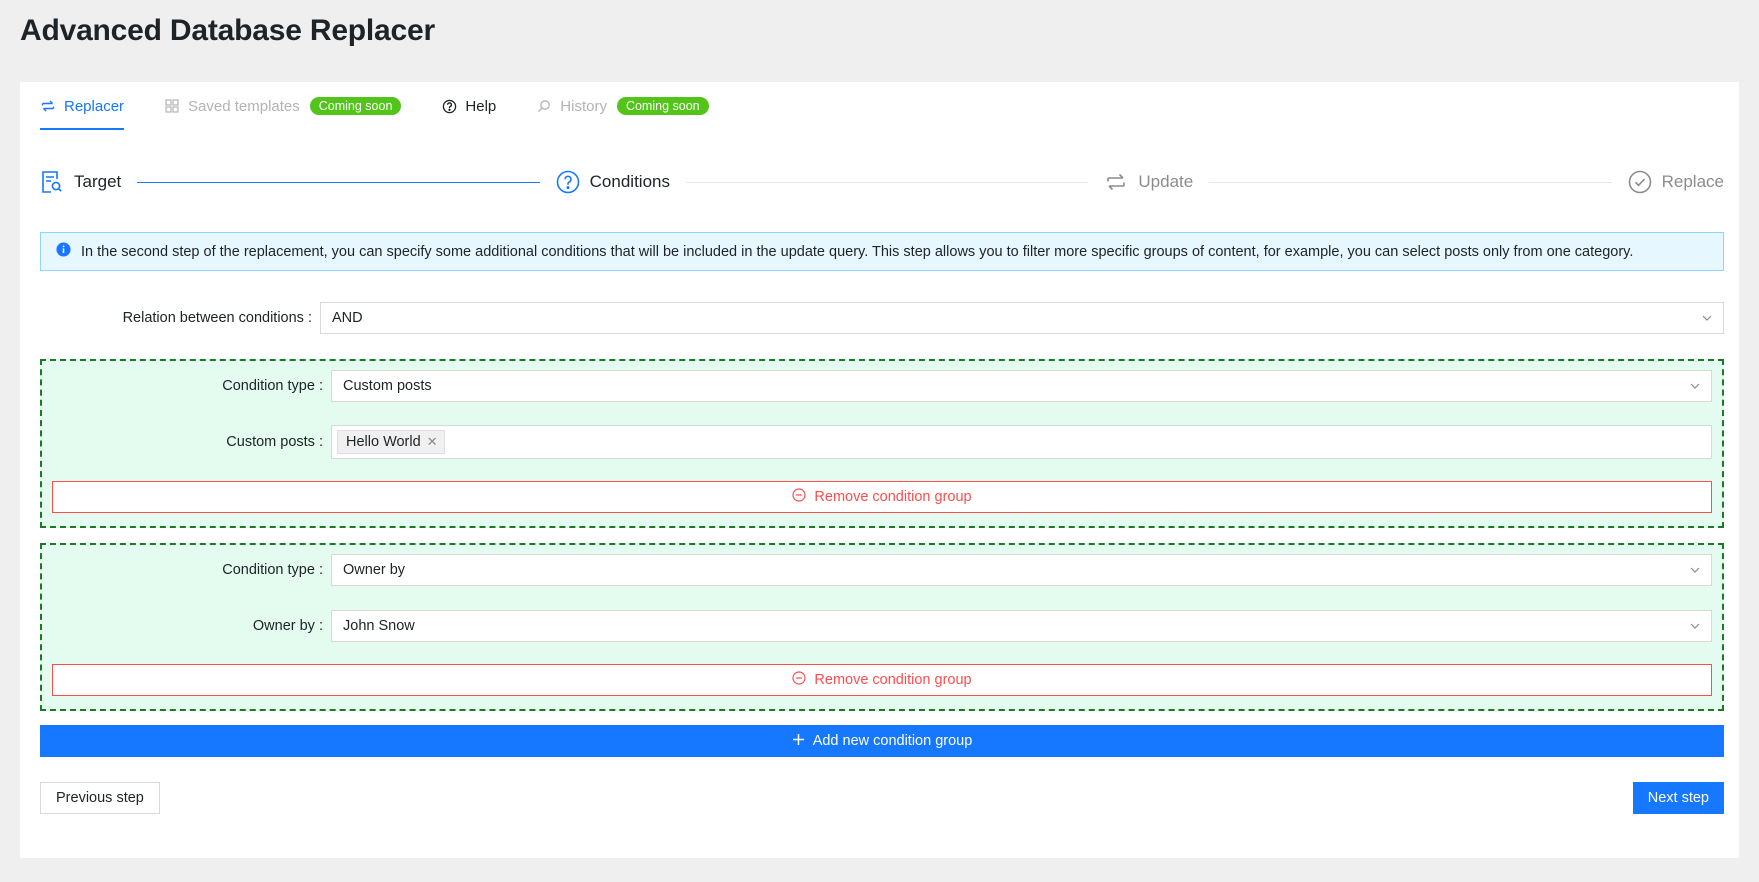 This screenshot has height=882, width=1759. Describe the element at coordinates (432, 442) in the screenshot. I see `close-icon: ✕` at that location.